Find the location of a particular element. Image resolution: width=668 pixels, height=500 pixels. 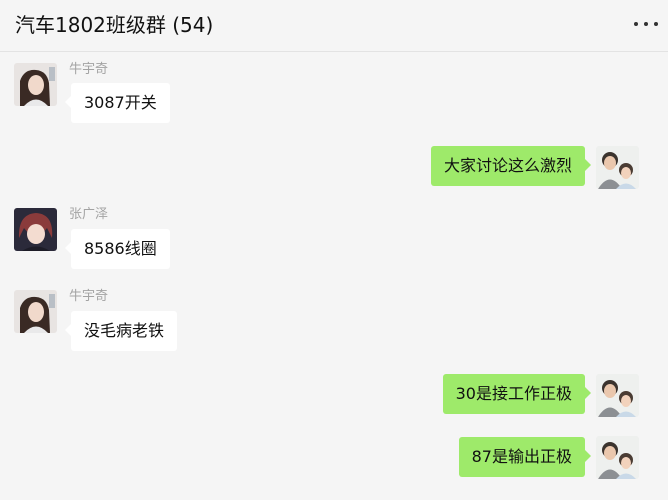

chat-header: 汽车1802班级群 (54) is located at coordinates (334, 26).